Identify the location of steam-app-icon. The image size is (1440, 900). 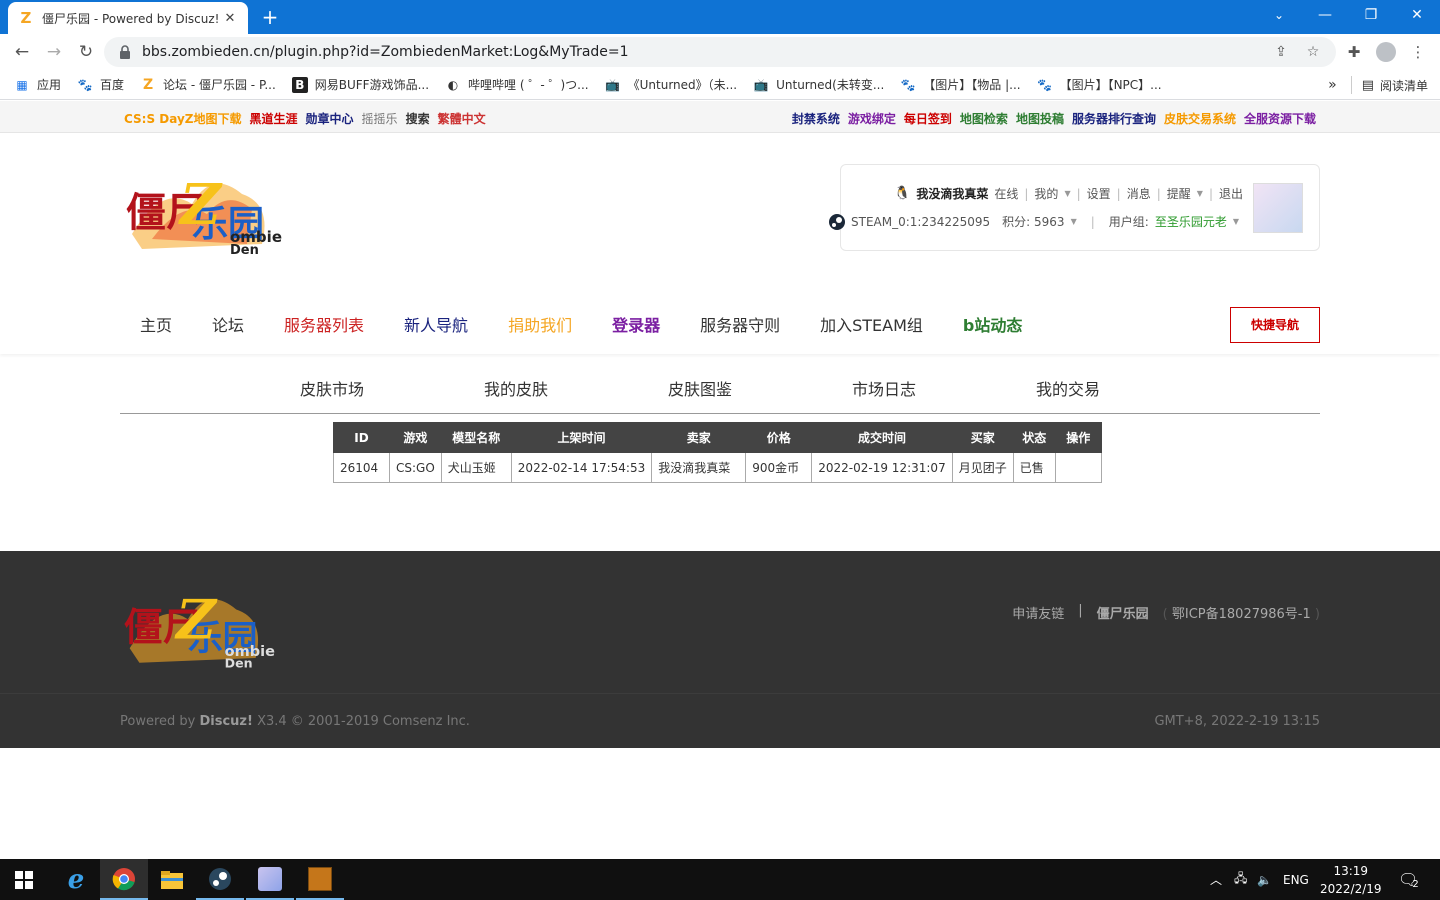
(220, 878).